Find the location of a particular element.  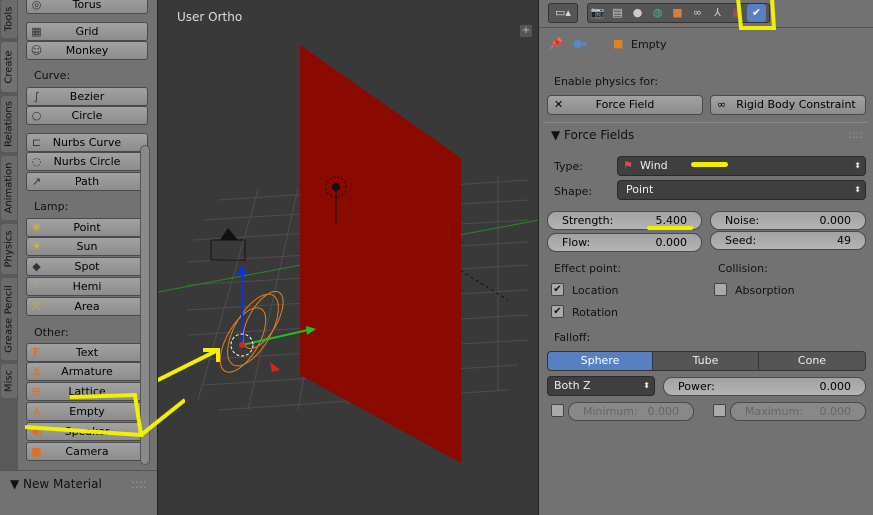

add-path-button: ↗ Path is located at coordinates (87, 181).